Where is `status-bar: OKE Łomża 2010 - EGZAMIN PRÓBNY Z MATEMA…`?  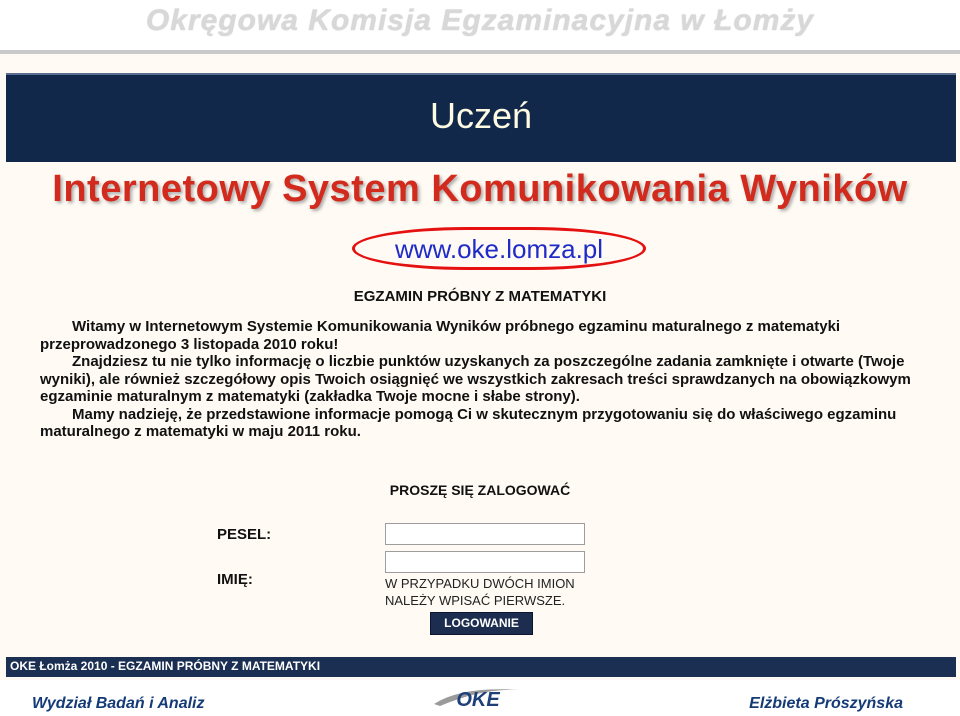 status-bar: OKE Łomża 2010 - EGZAMIN PRÓBNY Z MATEMA… is located at coordinates (481, 667).